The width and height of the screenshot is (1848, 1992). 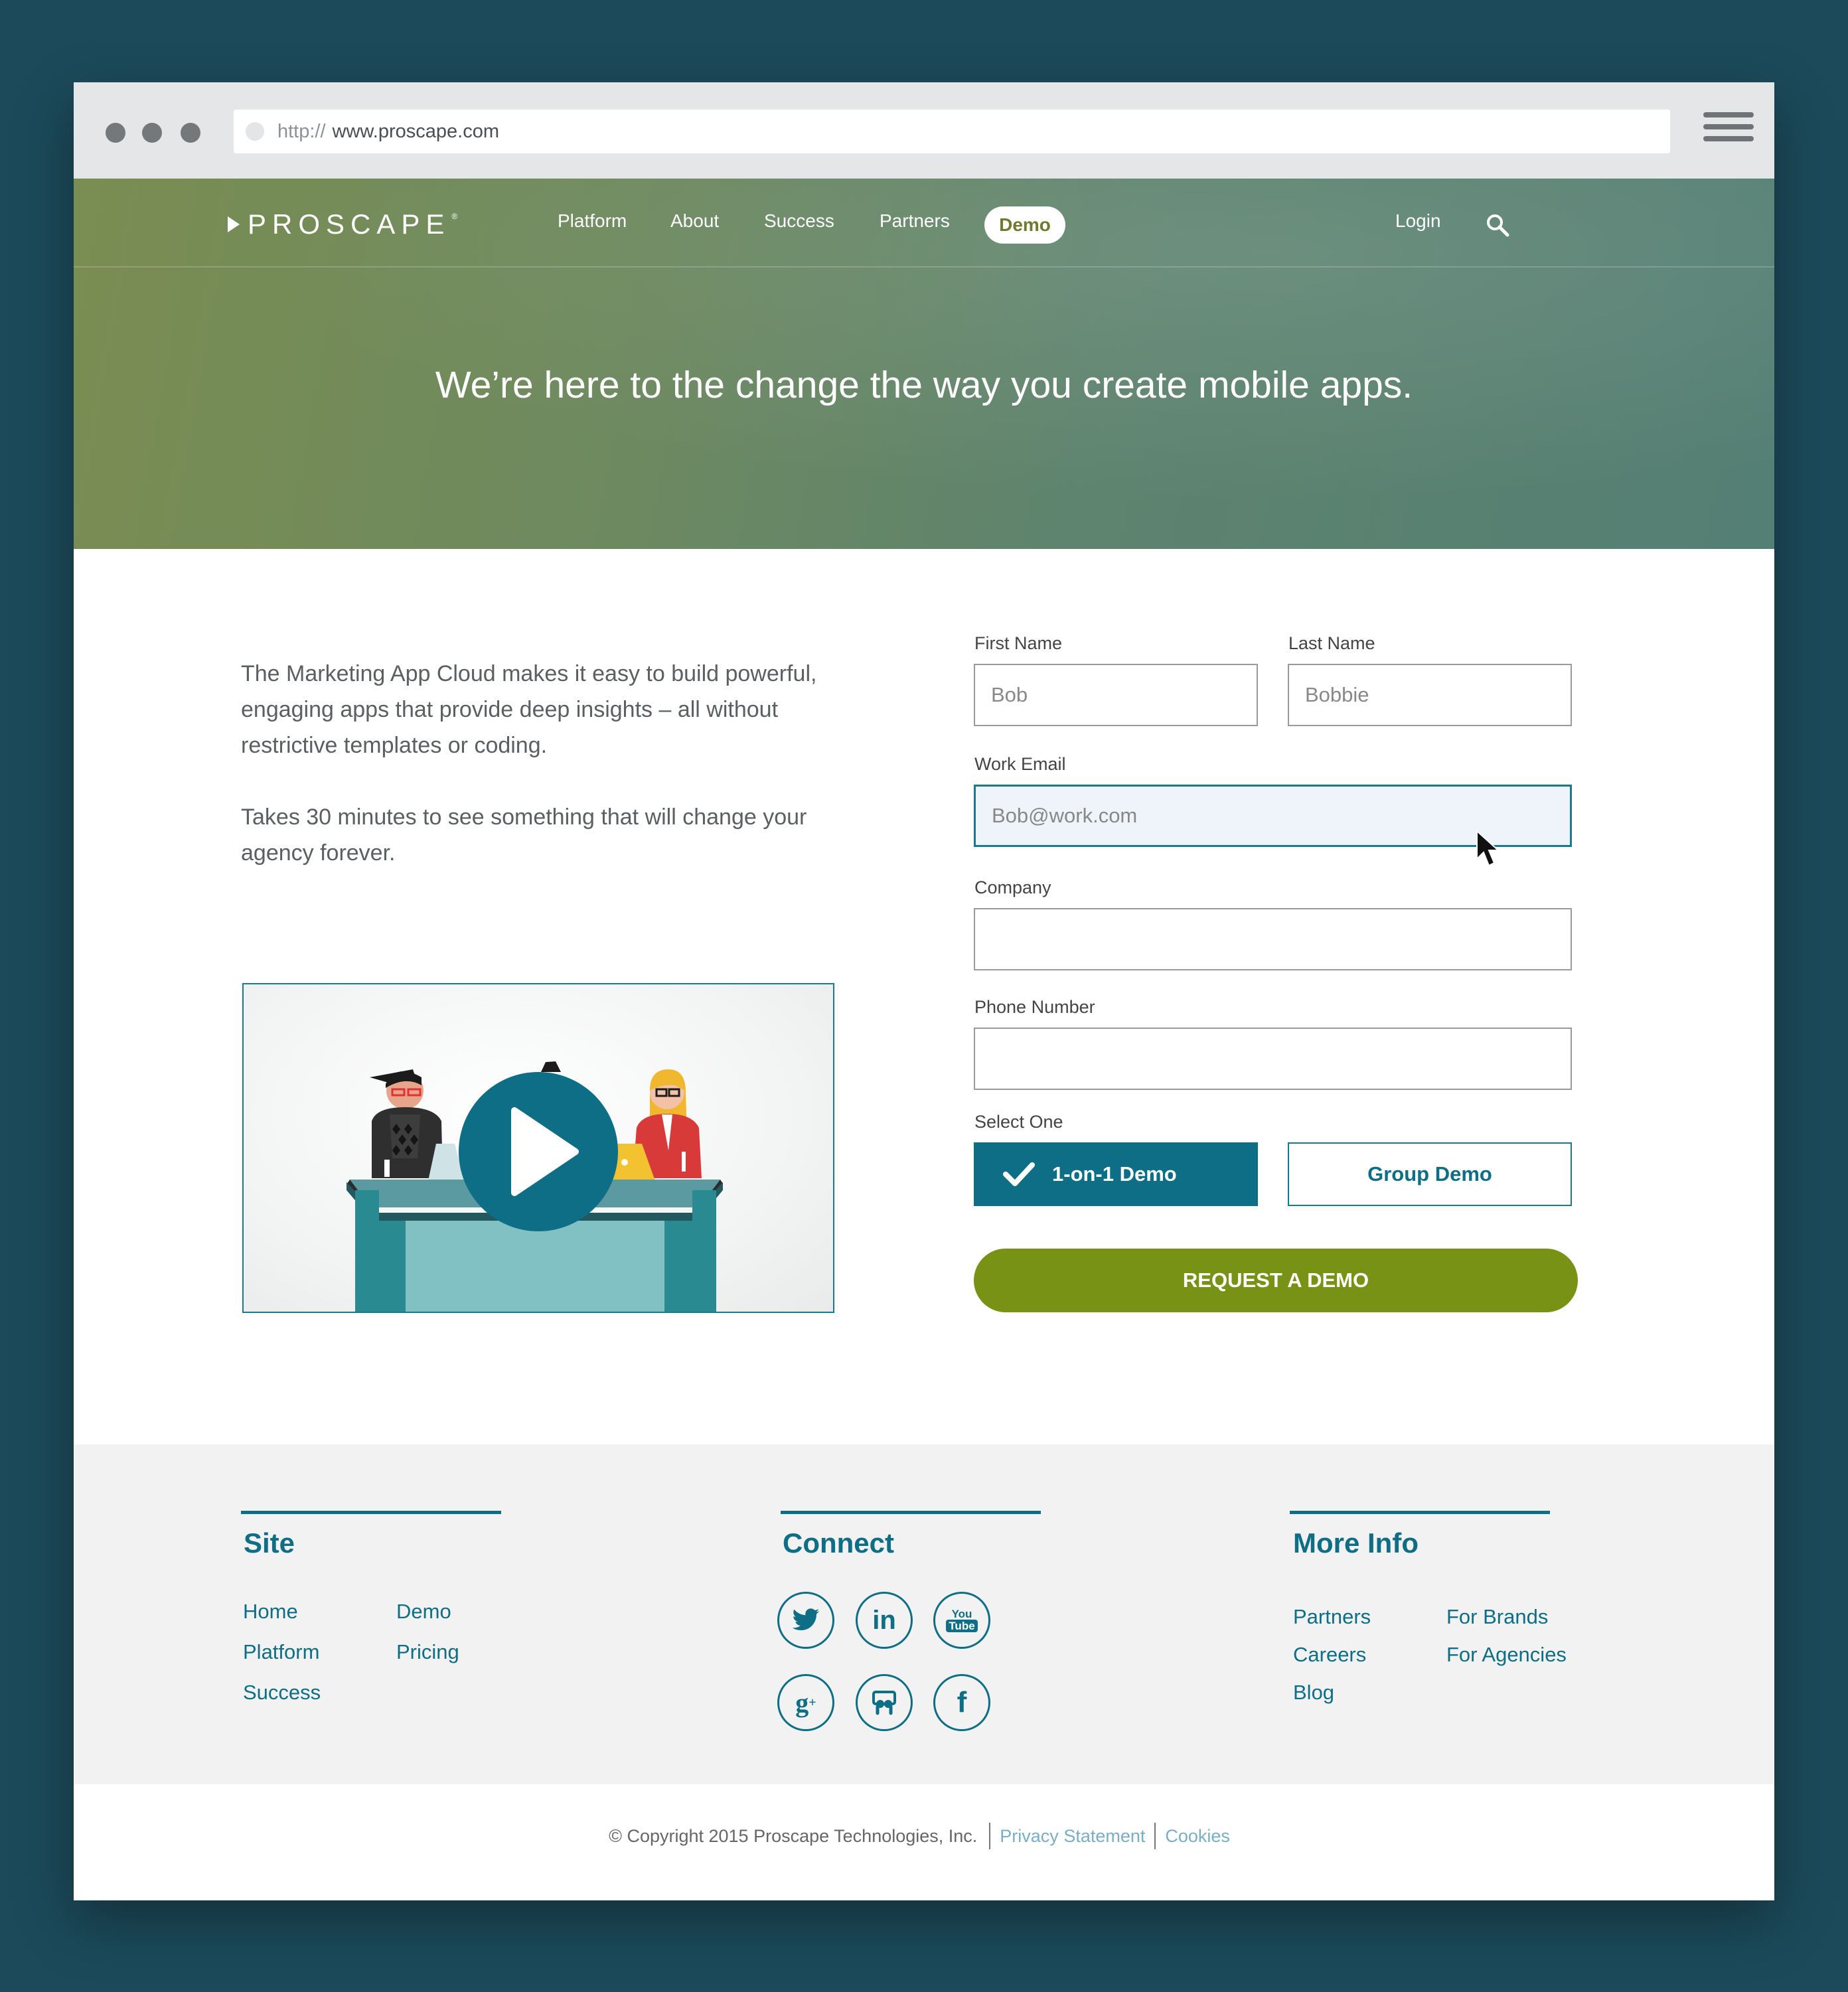 What do you see at coordinates (1273, 1059) in the screenshot?
I see `phone-number-field` at bounding box center [1273, 1059].